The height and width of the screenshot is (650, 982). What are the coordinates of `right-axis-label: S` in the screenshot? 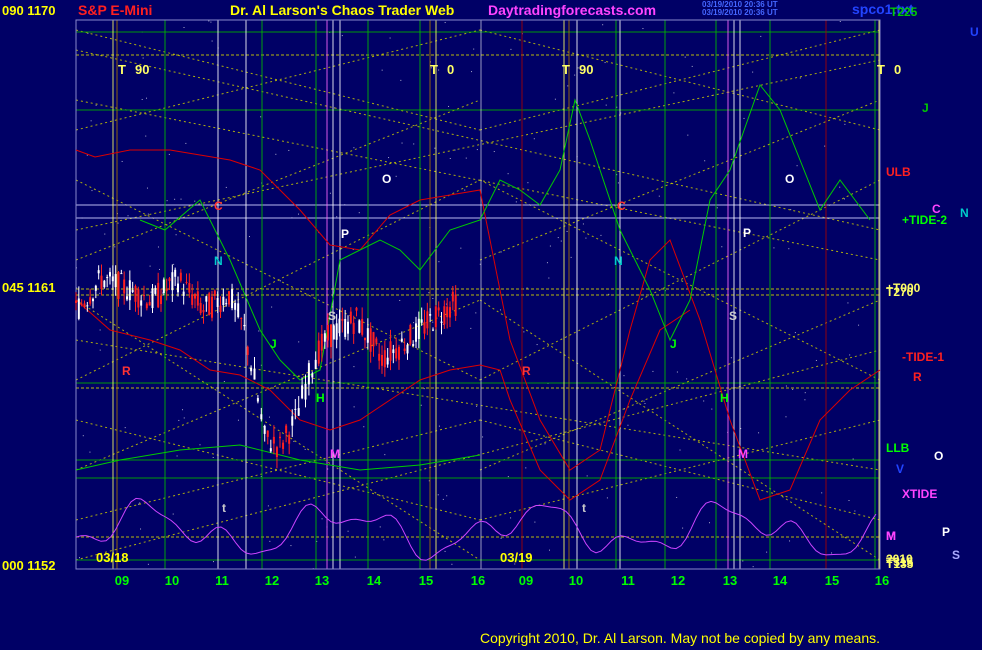 It's located at (956, 555).